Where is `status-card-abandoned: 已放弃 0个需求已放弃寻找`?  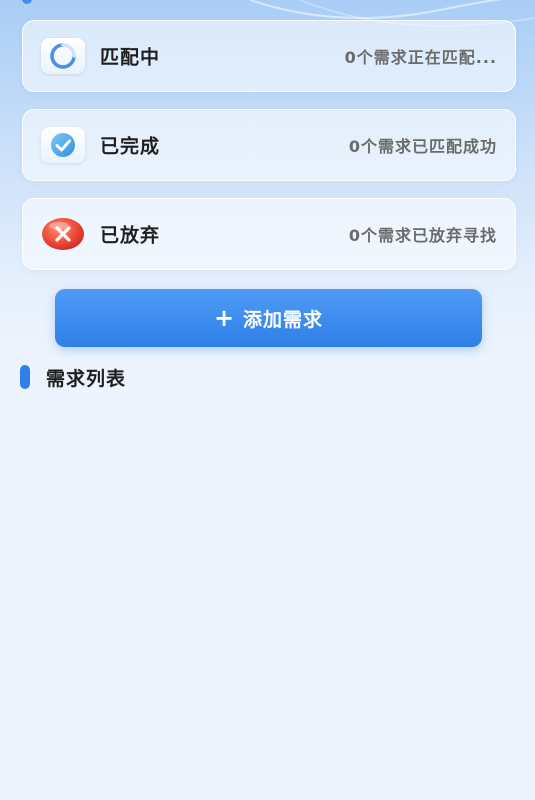
status-card-abandoned: 已放弃 0个需求已放弃寻找 is located at coordinates (269, 234).